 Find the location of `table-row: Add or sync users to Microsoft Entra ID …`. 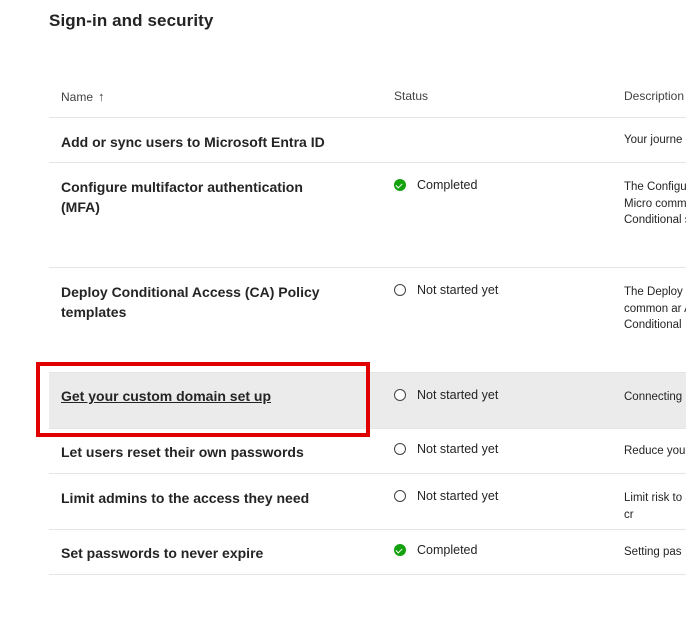

table-row: Add or sync users to Microsoft Entra ID … is located at coordinates (367, 140).